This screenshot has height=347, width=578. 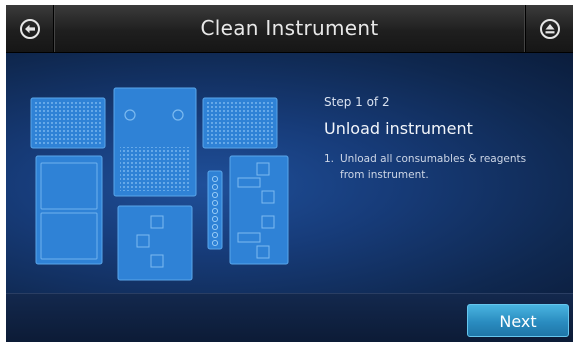 I want to click on step-indicator: Step 1 of 2, so click(x=357, y=102).